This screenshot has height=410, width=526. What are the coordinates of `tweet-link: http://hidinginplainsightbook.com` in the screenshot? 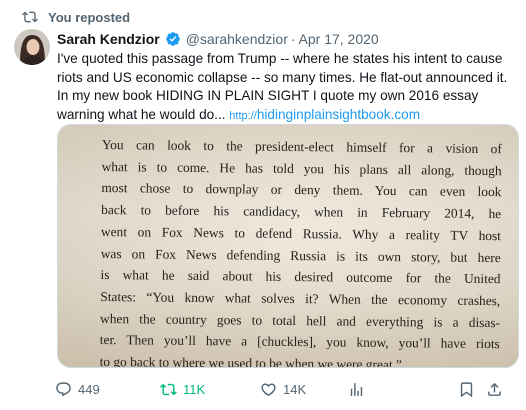 It's located at (324, 114).